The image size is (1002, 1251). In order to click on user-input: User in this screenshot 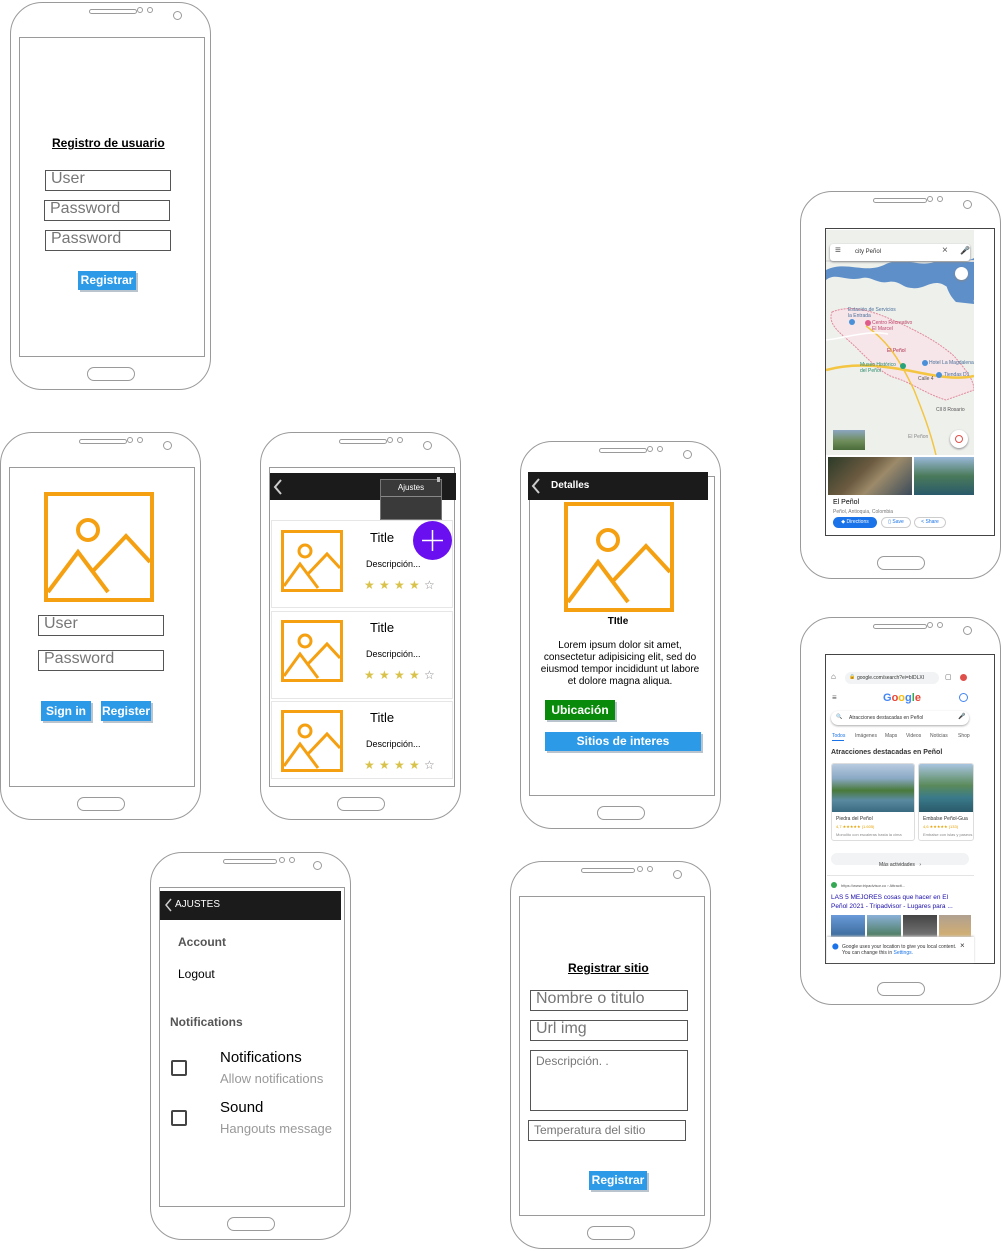, I will do `click(108, 180)`.